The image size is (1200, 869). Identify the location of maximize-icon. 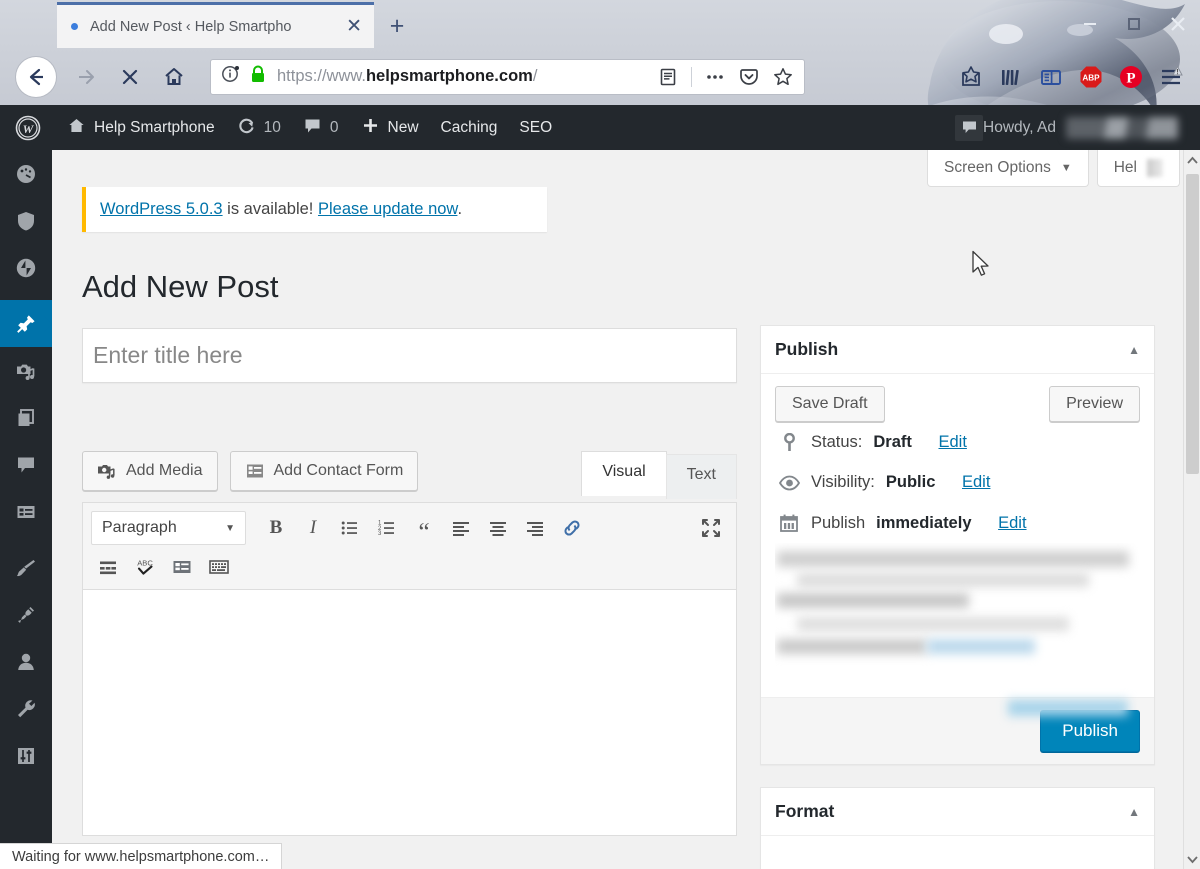
(1134, 24).